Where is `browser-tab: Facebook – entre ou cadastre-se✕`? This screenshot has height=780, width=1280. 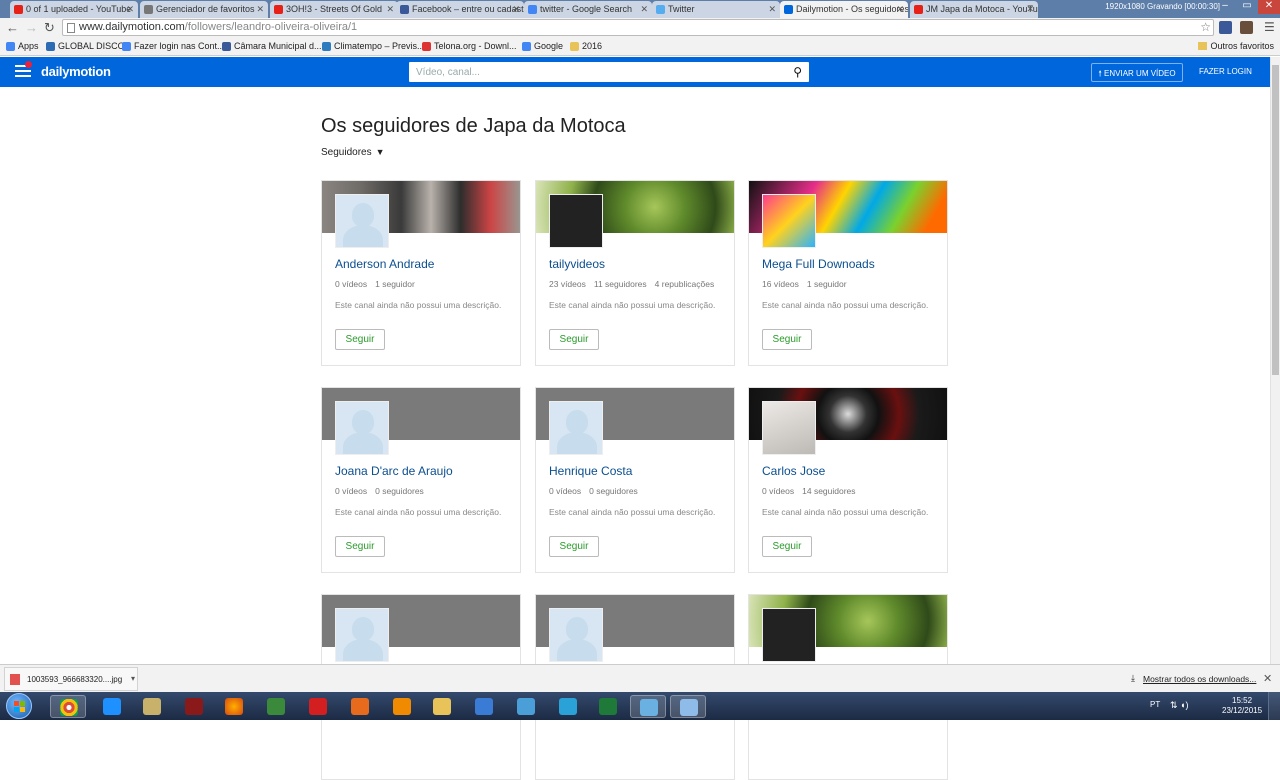
browser-tab: Facebook – entre ou cadastre-se✕ is located at coordinates (460, 9).